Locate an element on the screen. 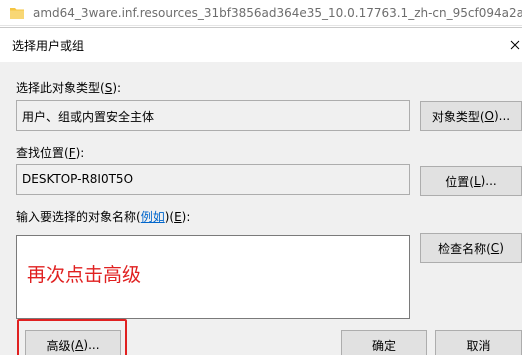 The width and height of the screenshot is (522, 355). object-names-label-key: E is located at coordinates (178, 217).